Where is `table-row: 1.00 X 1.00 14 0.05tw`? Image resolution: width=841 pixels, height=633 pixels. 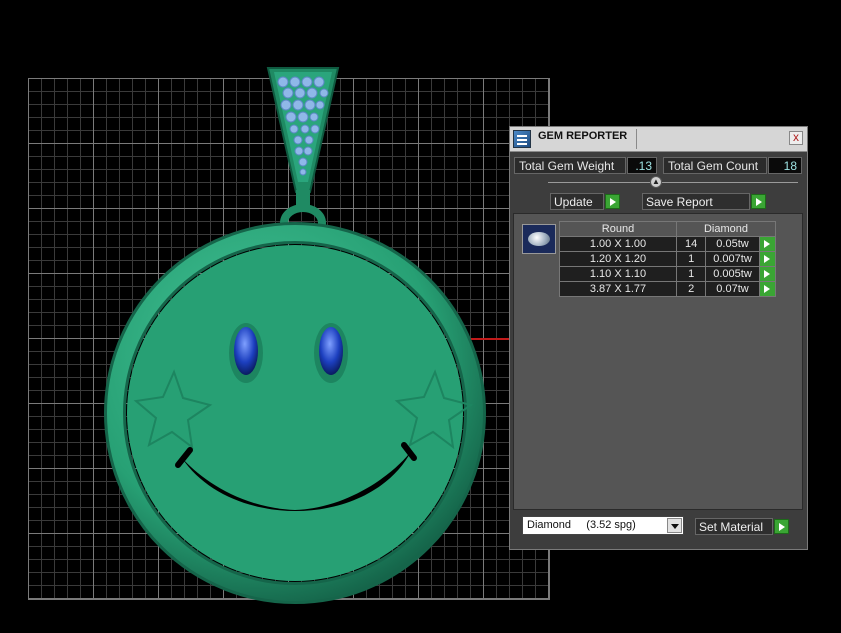 table-row: 1.00 X 1.00 14 0.05tw is located at coordinates (668, 244).